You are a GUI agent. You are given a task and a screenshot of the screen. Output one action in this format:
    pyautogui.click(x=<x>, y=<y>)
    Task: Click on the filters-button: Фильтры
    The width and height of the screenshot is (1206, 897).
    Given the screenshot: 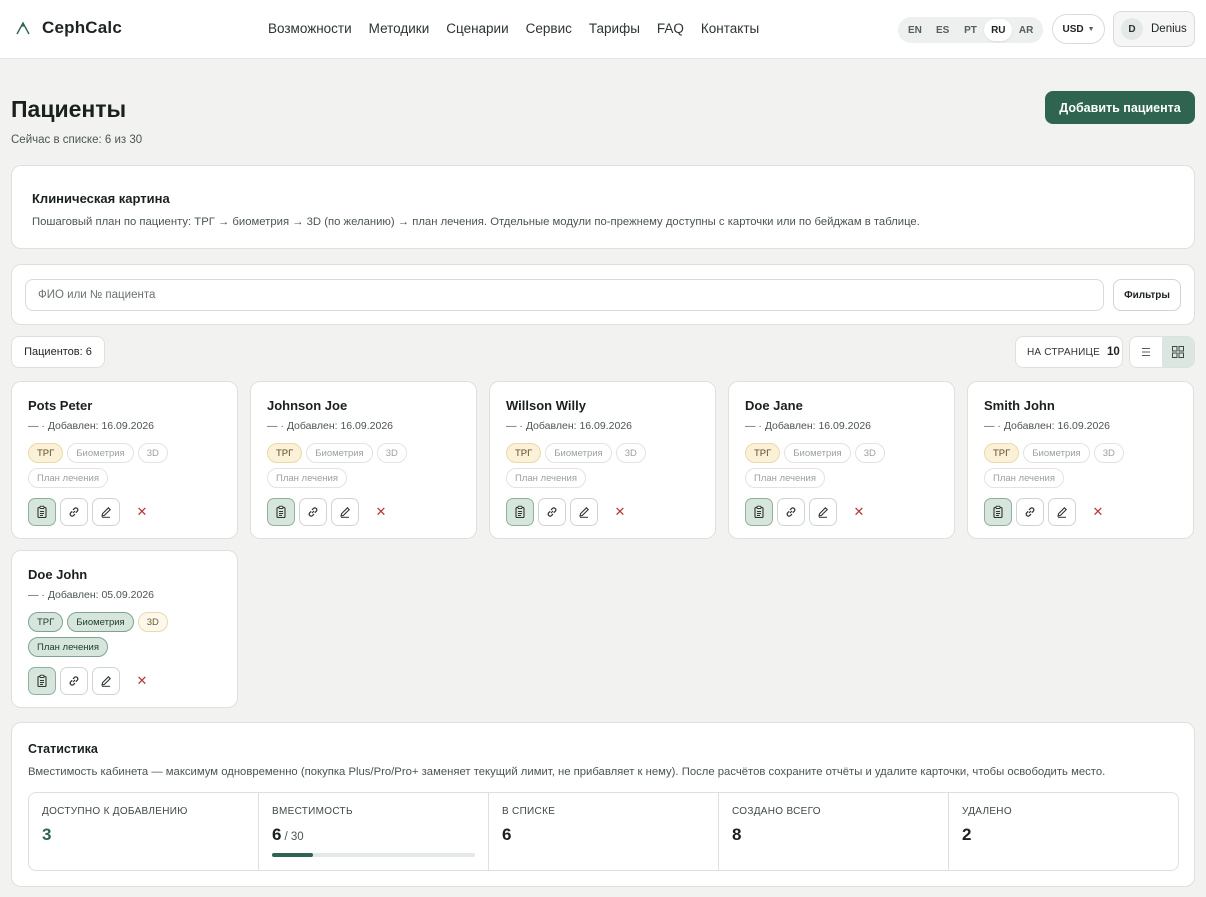 What is the action you would take?
    pyautogui.click(x=1147, y=295)
    